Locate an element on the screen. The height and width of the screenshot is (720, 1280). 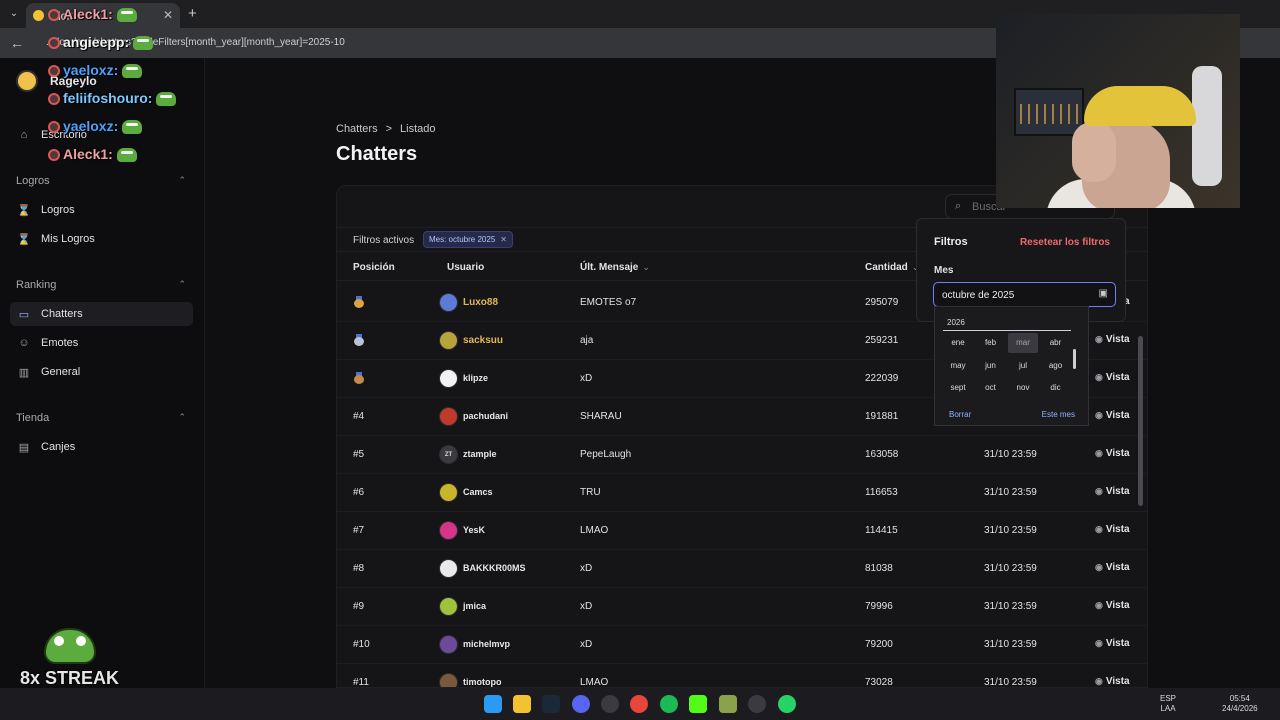
column-header-quantity: Cantidad⌄ is located at coordinates (892, 267).